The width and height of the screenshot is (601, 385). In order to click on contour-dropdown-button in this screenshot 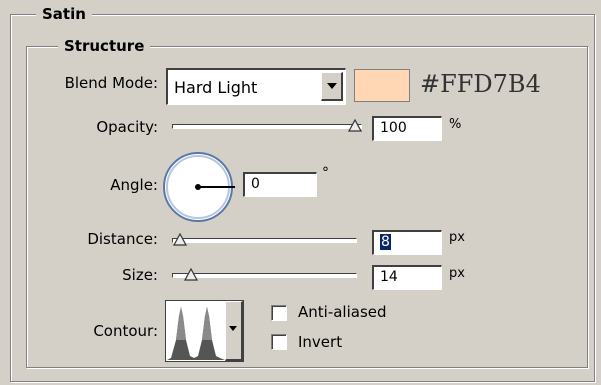, I will do `click(234, 331)`.